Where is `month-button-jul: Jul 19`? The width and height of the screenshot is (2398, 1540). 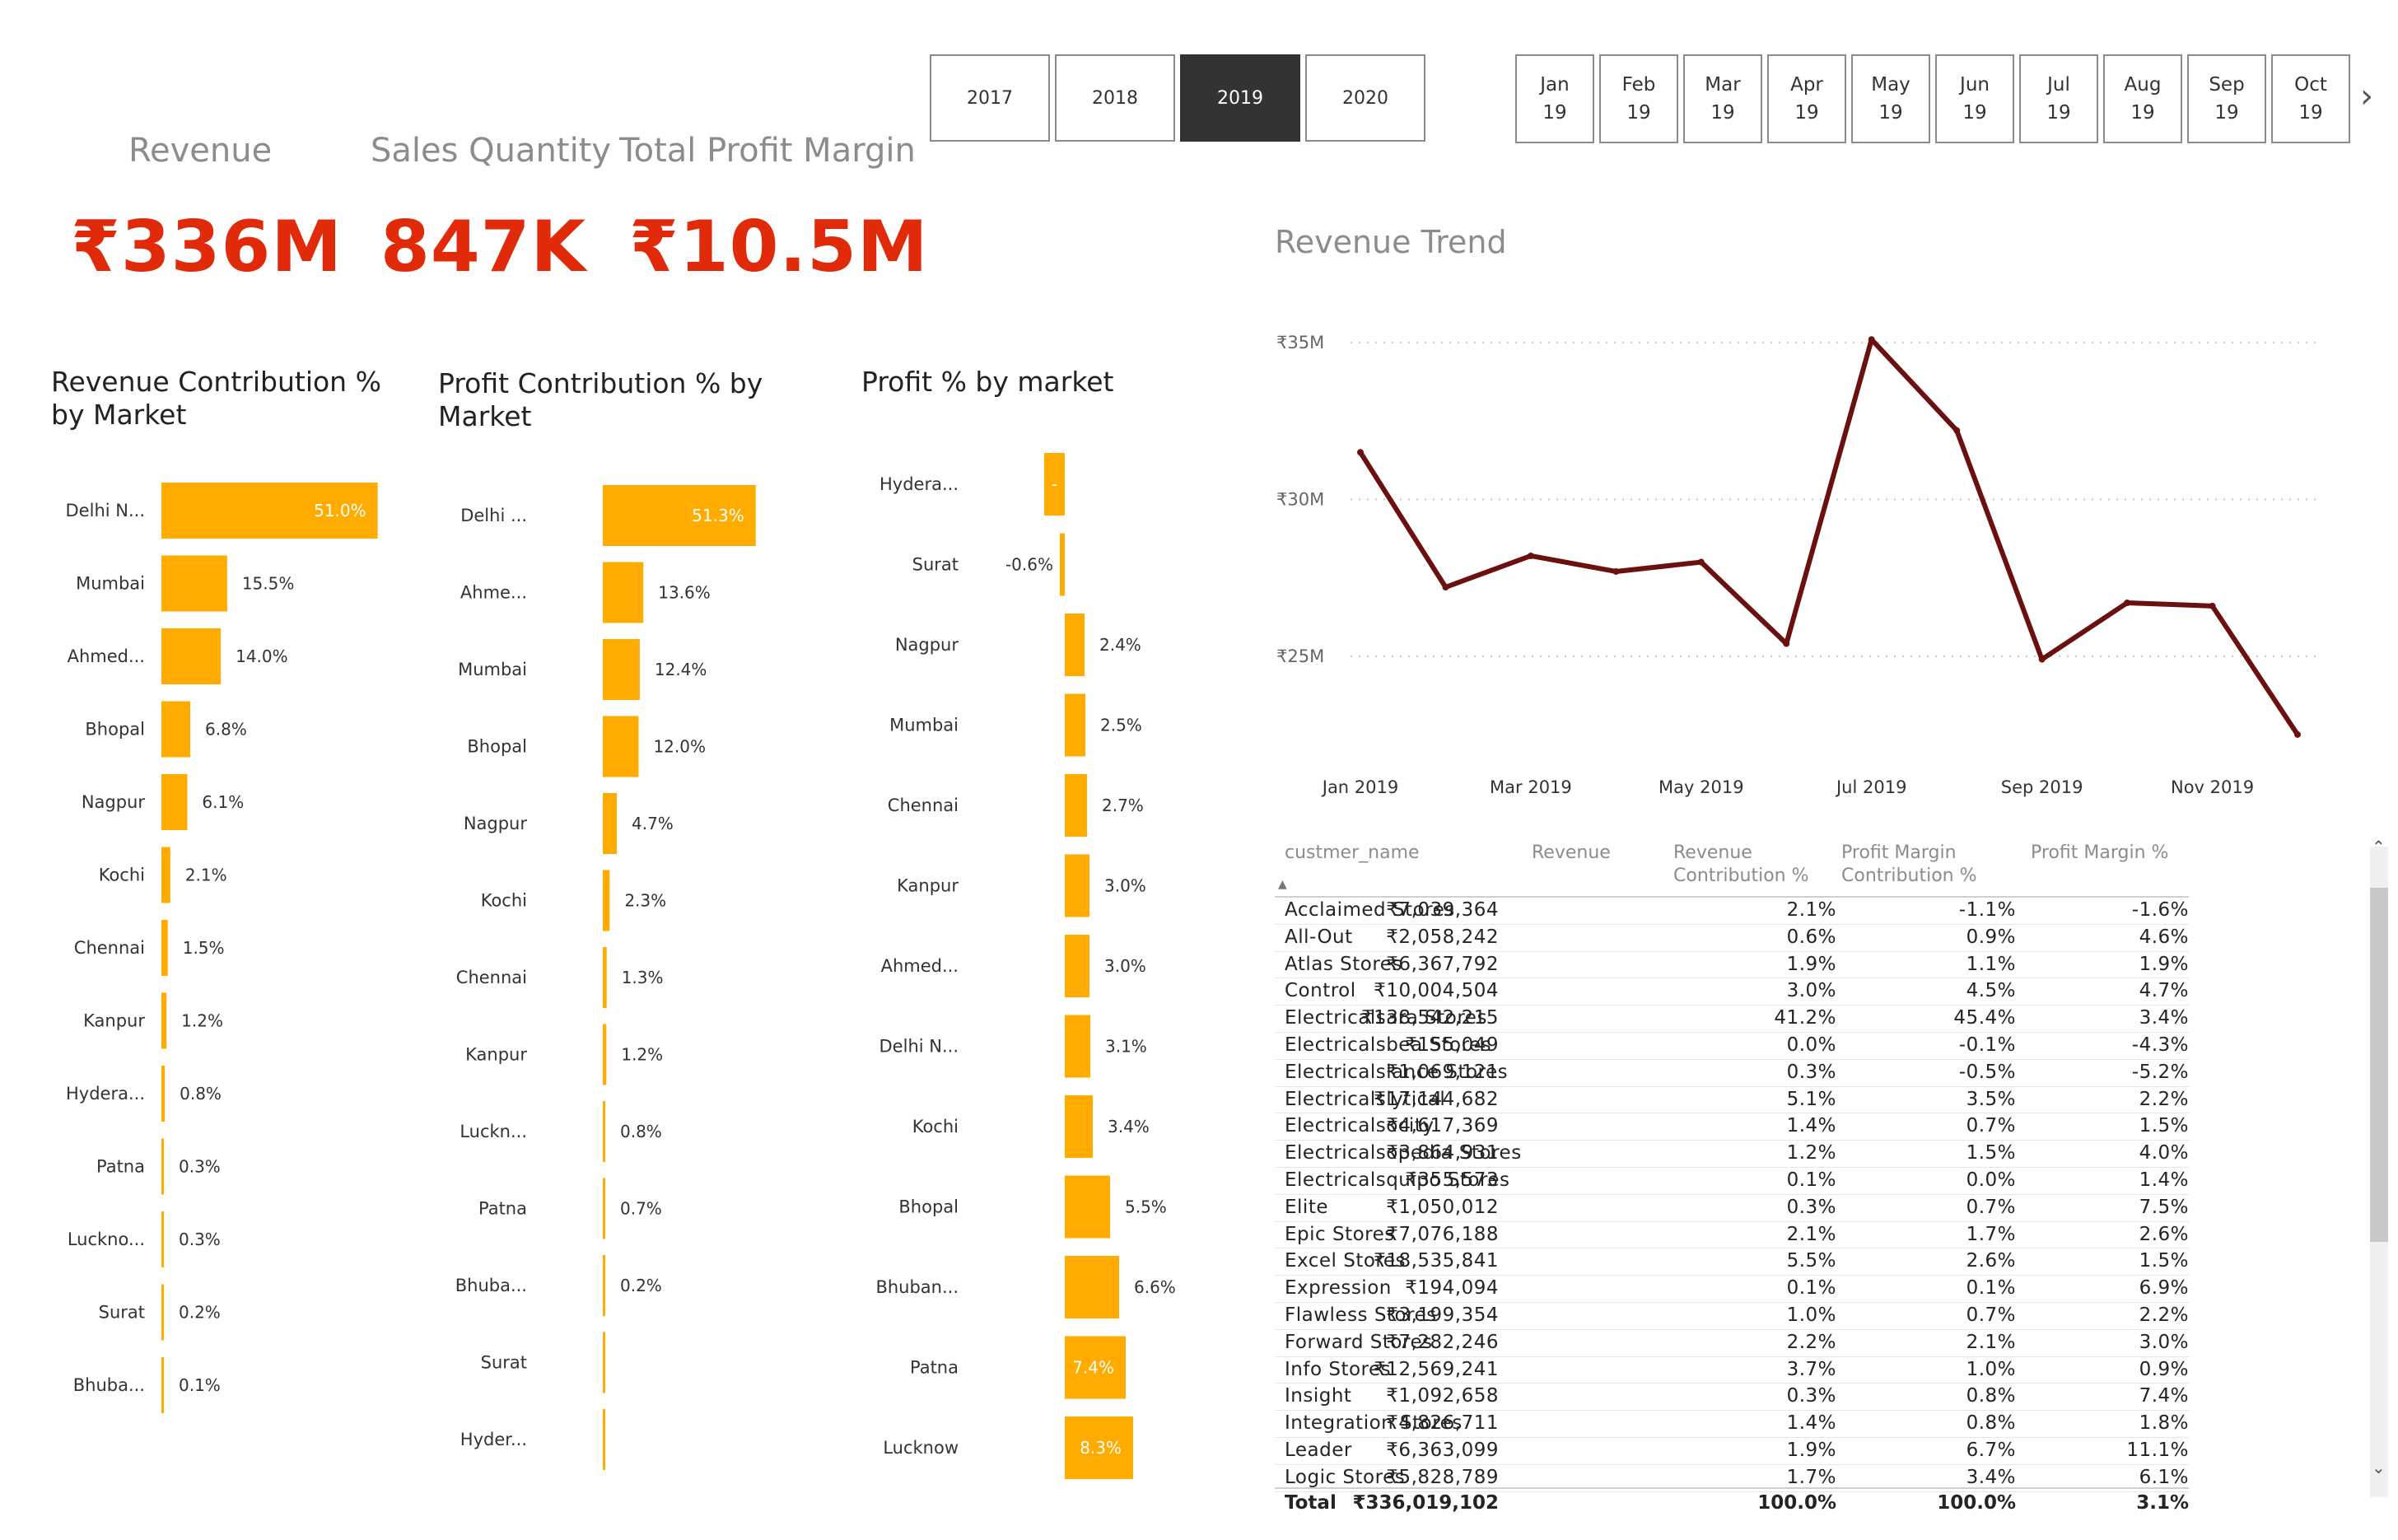 month-button-jul: Jul 19 is located at coordinates (2058, 98).